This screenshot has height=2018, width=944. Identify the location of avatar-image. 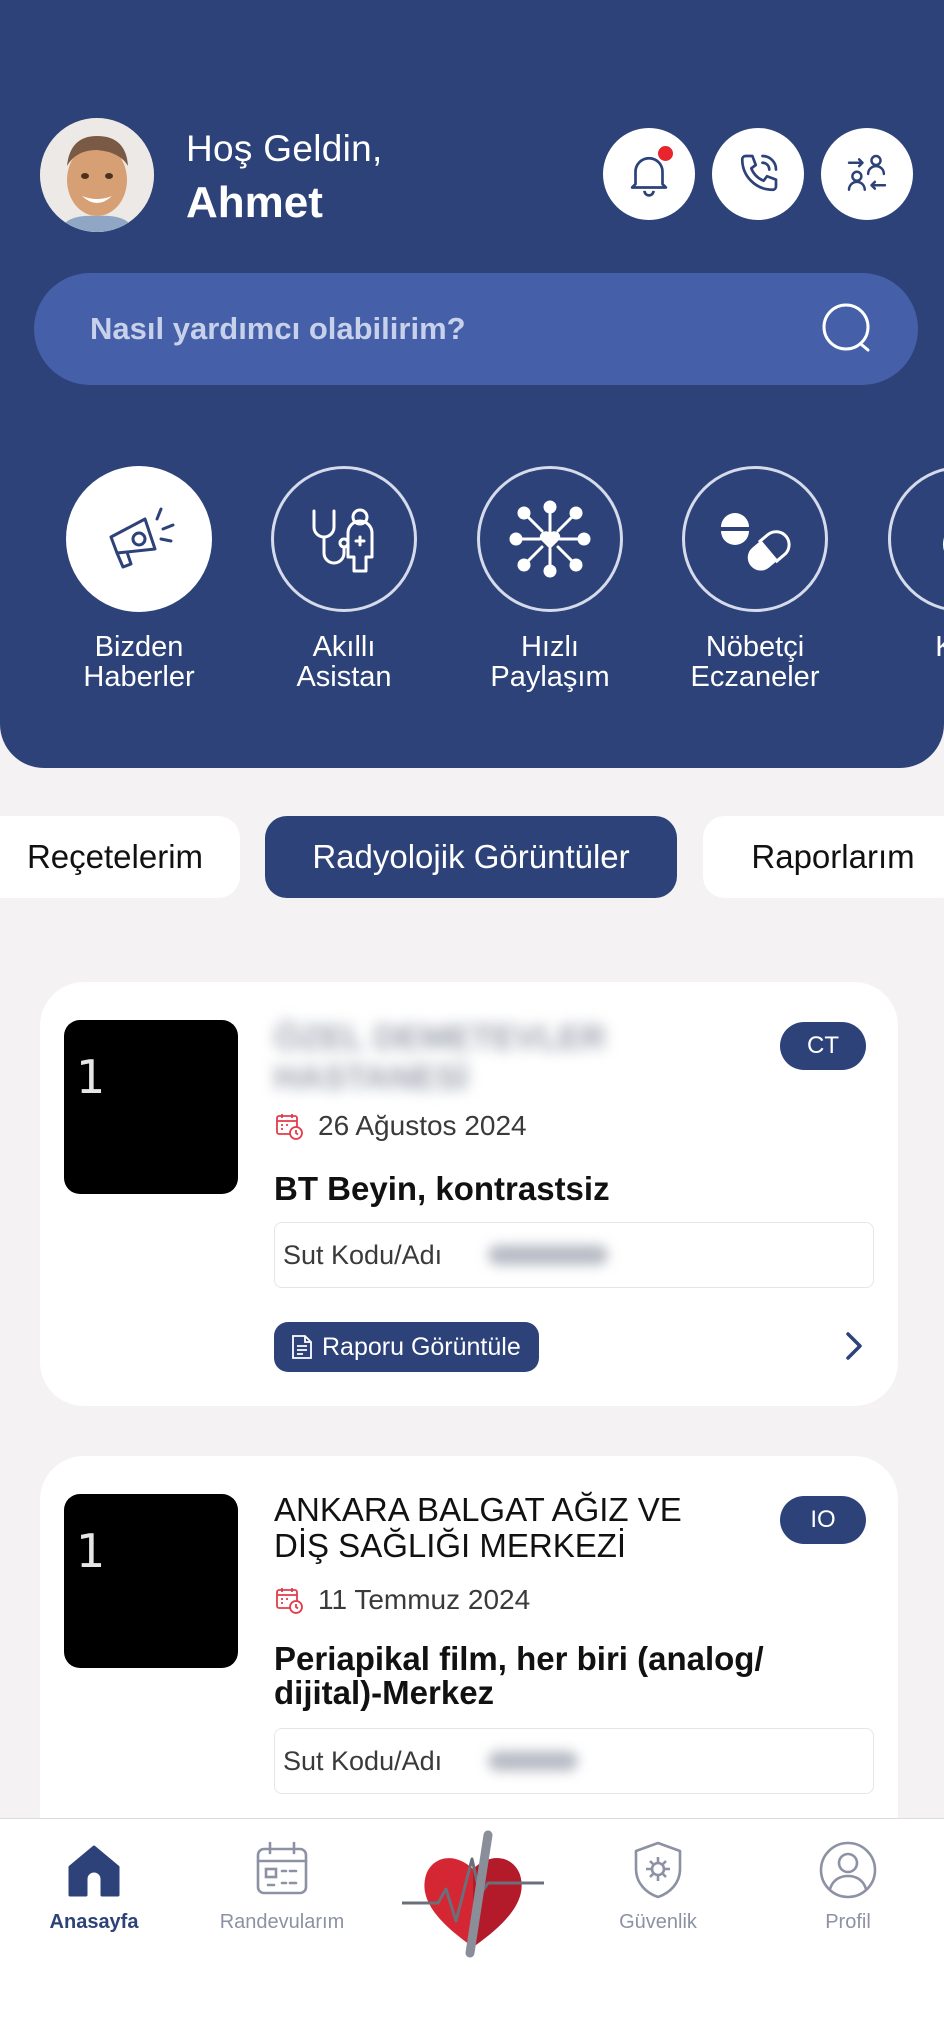
(97, 175).